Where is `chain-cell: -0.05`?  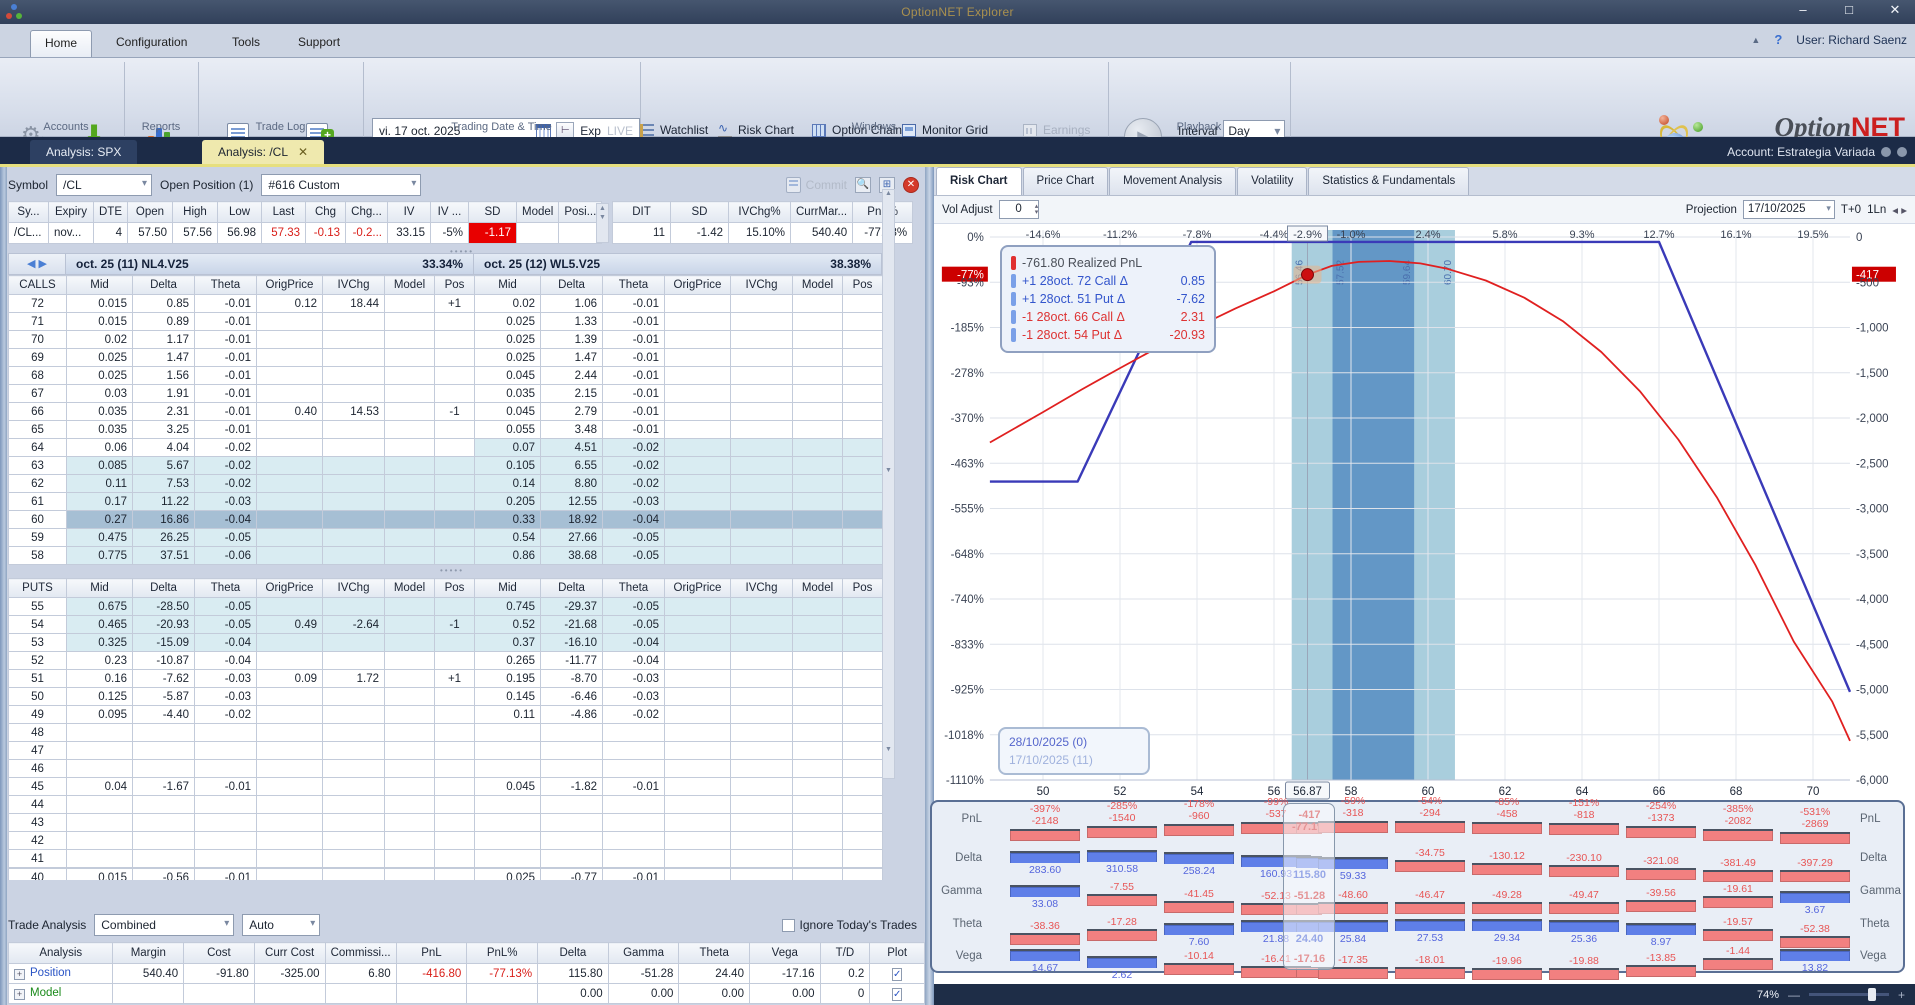 chain-cell: -0.05 is located at coordinates (225, 606).